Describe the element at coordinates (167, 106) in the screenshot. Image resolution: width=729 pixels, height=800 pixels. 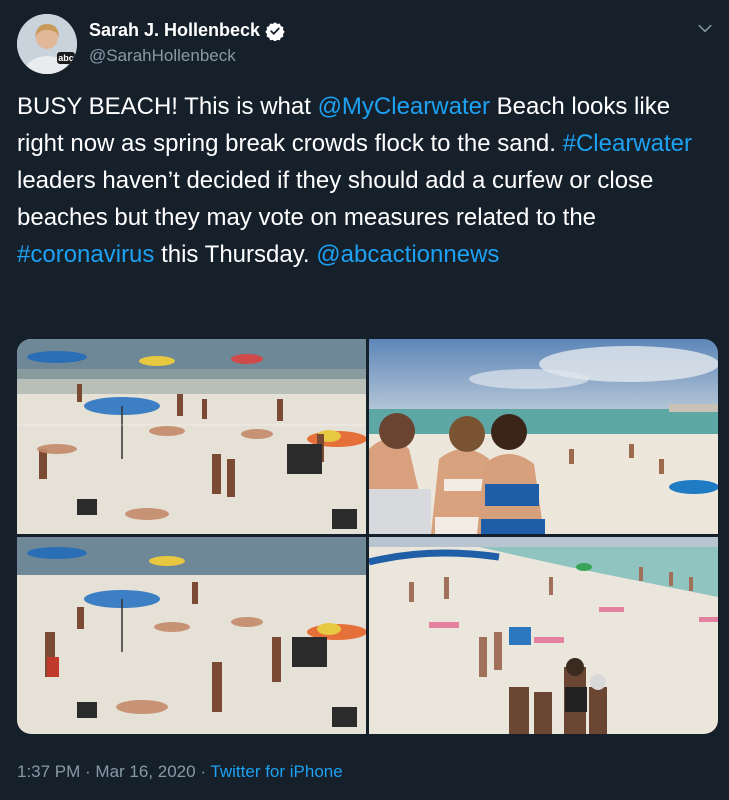
I see `tweet-text-segment: BUSY BEACH! This is what` at that location.